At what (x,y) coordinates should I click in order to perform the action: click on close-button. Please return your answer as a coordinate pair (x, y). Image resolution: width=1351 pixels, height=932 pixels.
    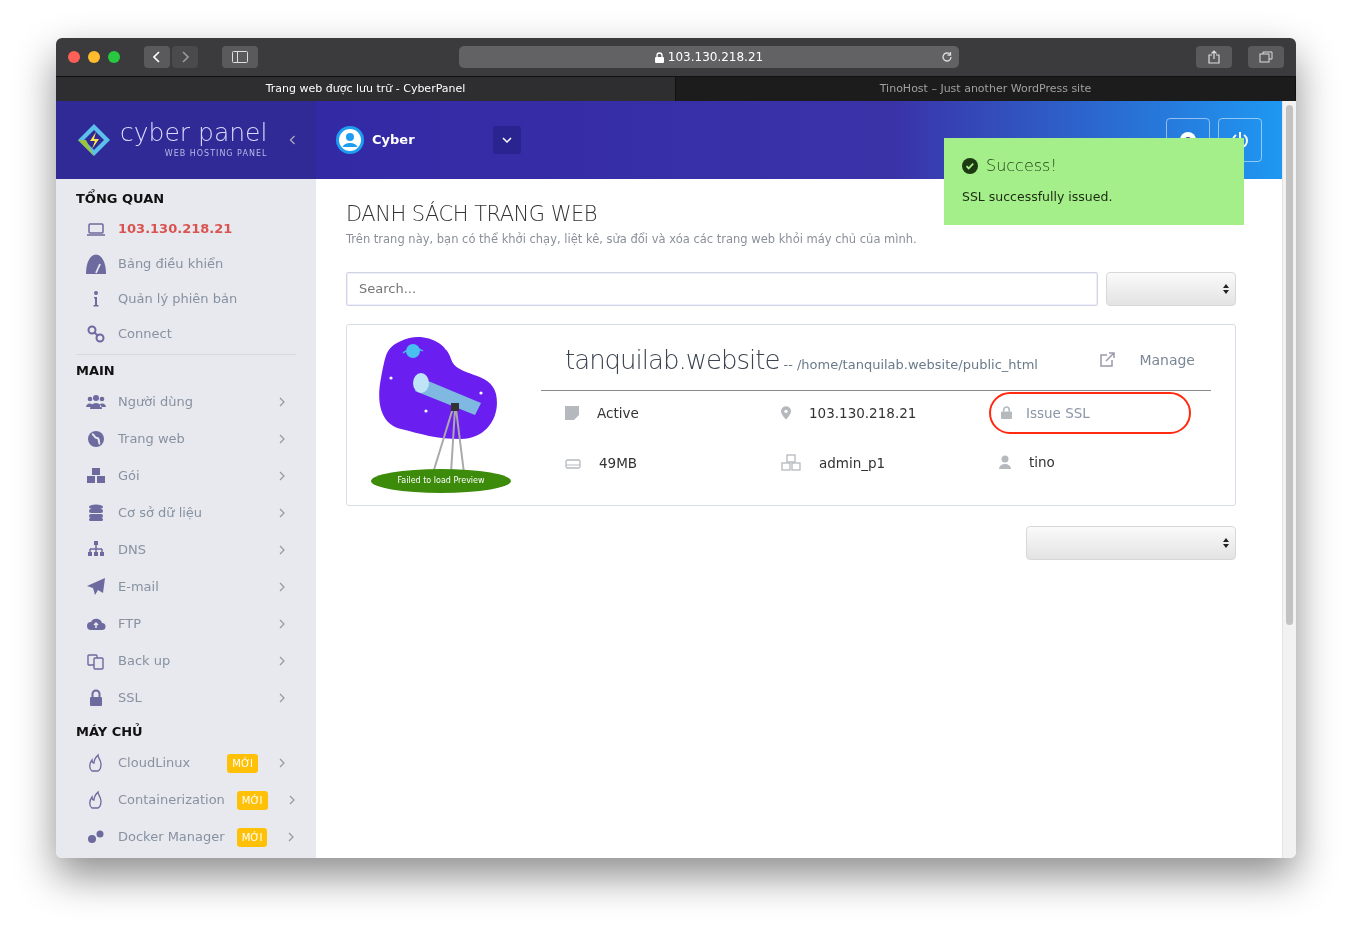
    Looking at the image, I should click on (74, 57).